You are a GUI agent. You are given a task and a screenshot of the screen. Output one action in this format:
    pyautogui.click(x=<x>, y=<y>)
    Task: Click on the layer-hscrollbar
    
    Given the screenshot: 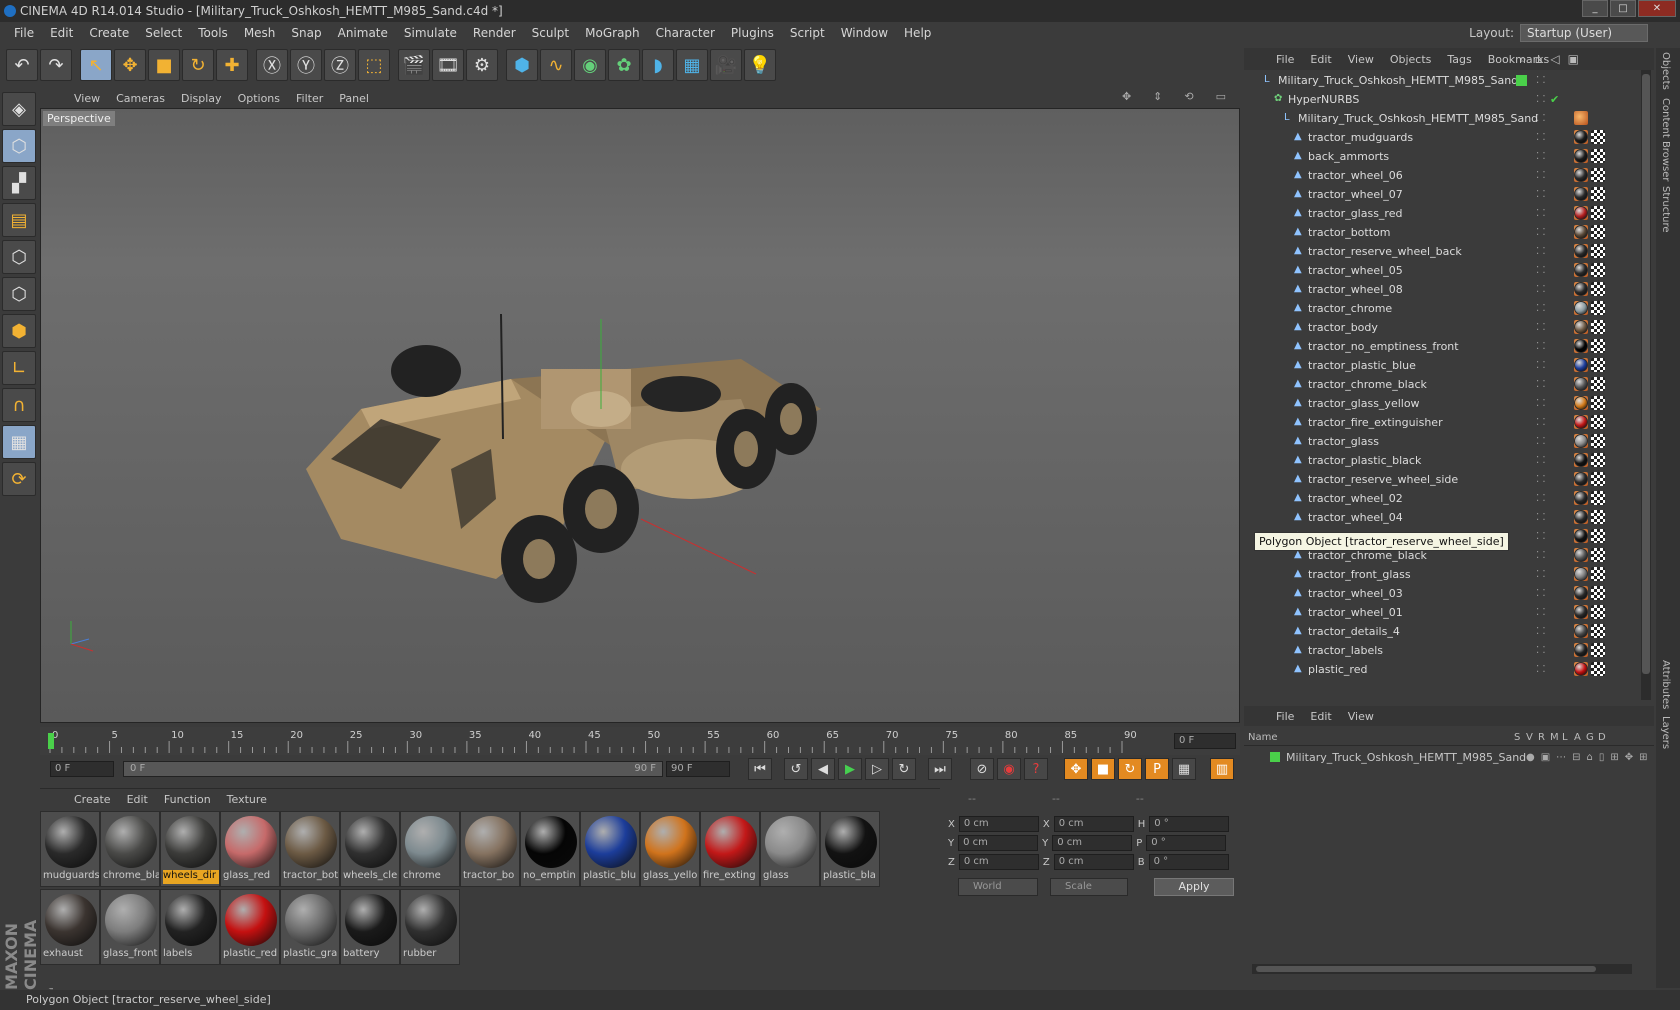 What is the action you would take?
    pyautogui.click(x=1442, y=969)
    